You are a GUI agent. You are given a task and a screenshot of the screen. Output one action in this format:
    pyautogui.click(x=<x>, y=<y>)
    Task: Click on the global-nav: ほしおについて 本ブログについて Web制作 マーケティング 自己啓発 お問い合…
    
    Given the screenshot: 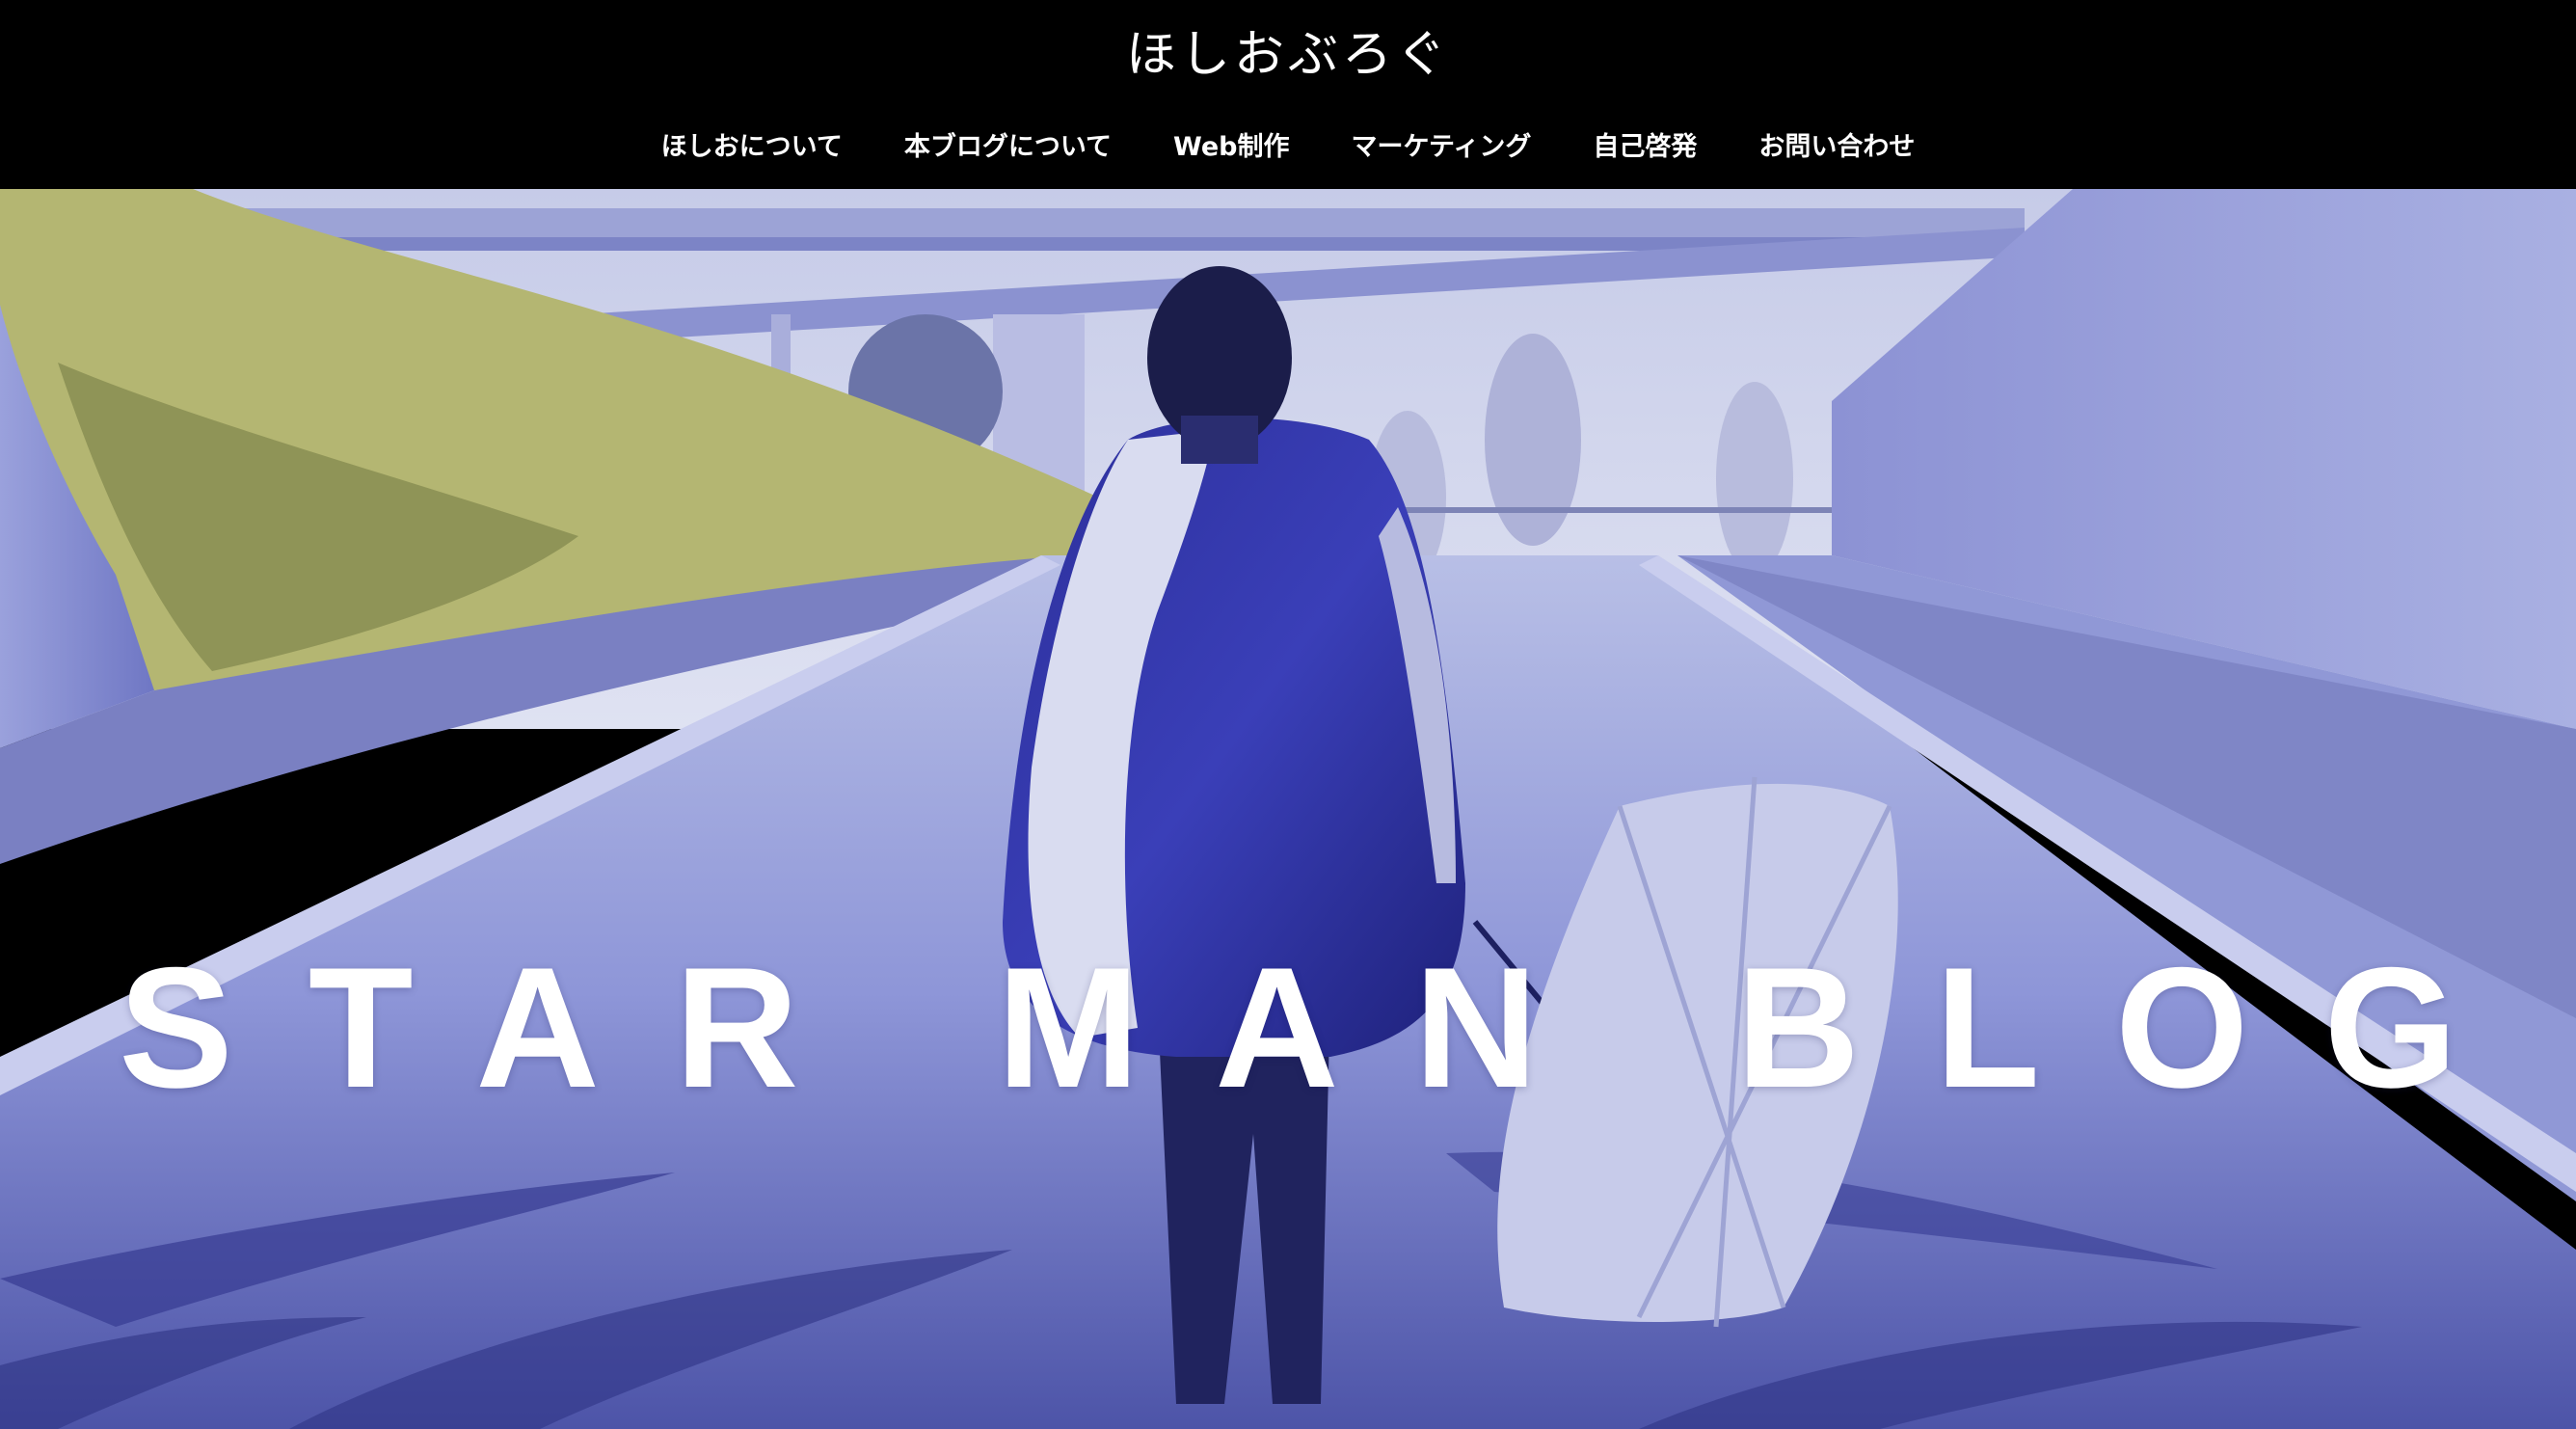 What is the action you would take?
    pyautogui.click(x=1288, y=147)
    